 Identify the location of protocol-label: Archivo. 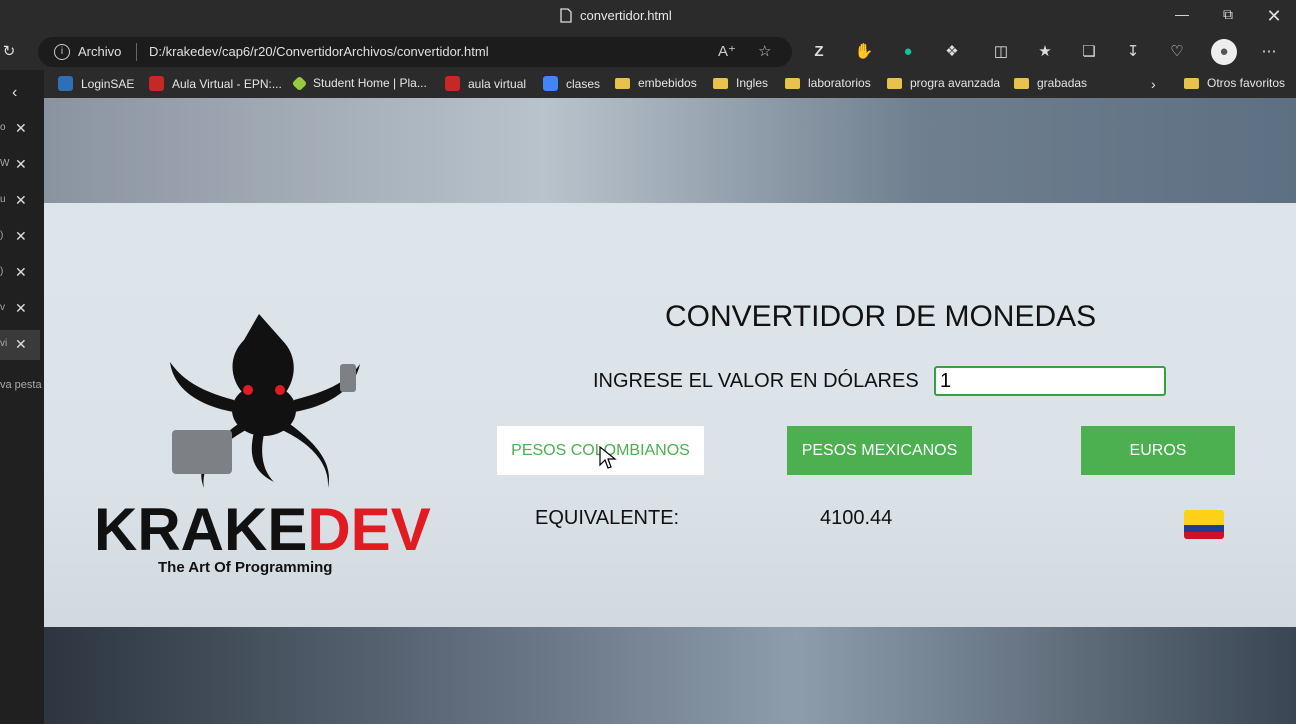
(100, 51).